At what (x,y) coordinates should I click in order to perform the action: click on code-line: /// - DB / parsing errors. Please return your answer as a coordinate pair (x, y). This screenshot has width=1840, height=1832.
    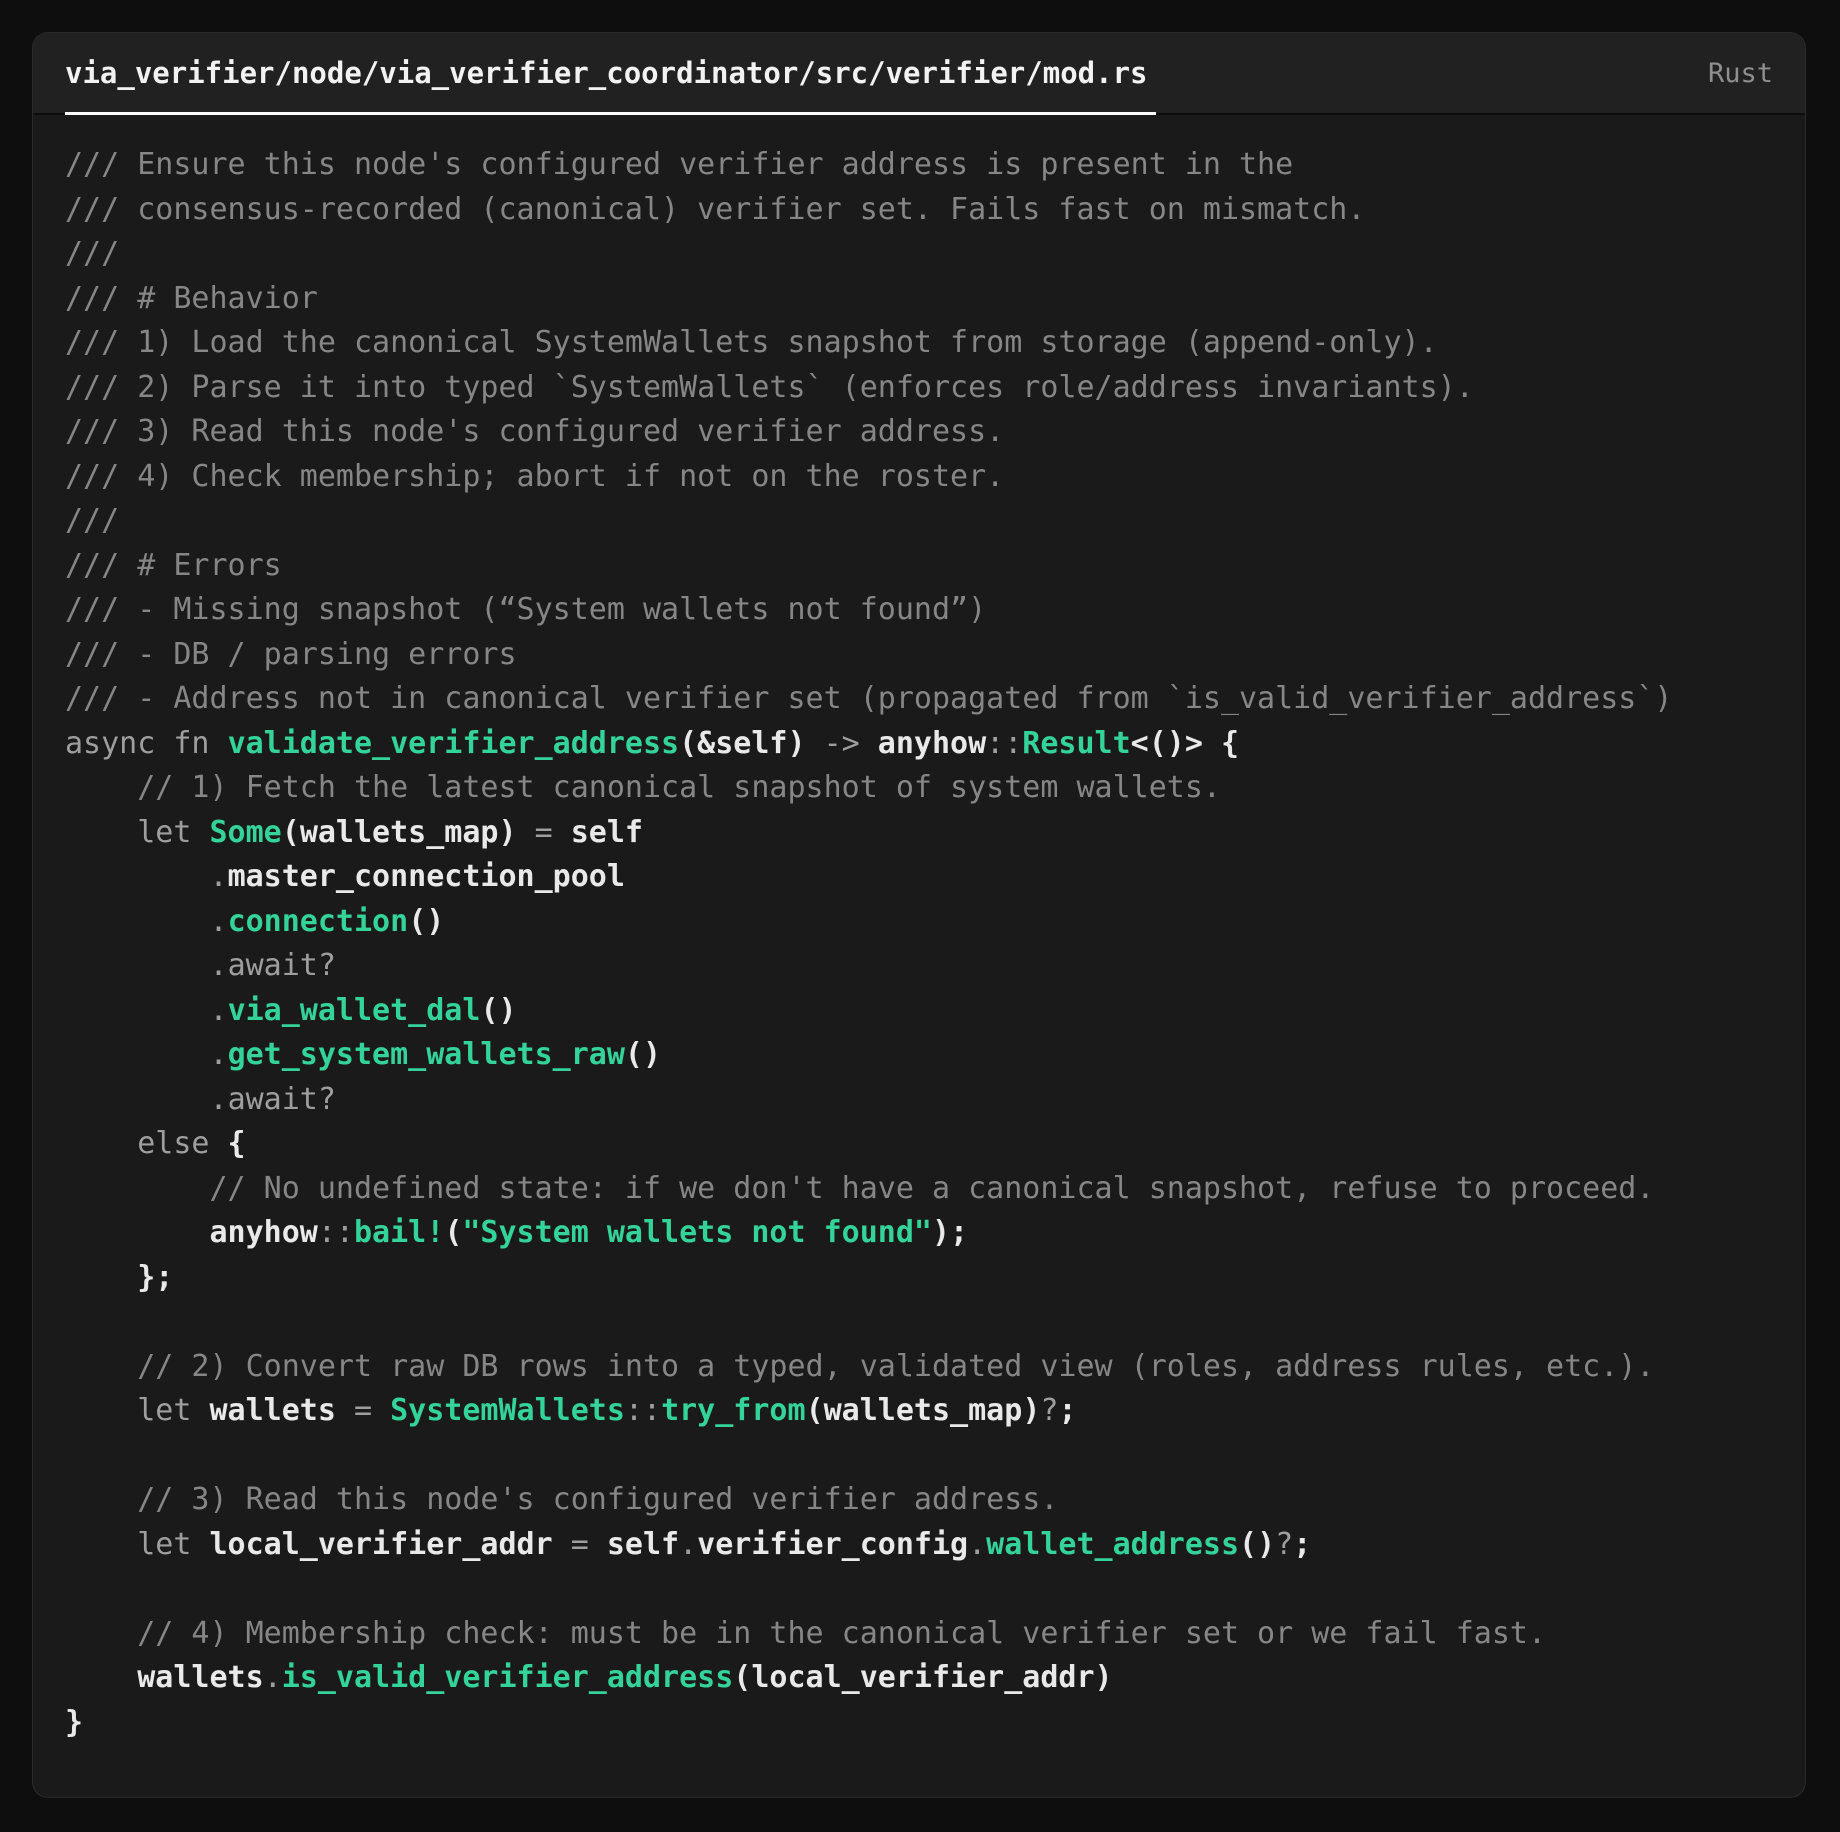
    Looking at the image, I should click on (291, 654).